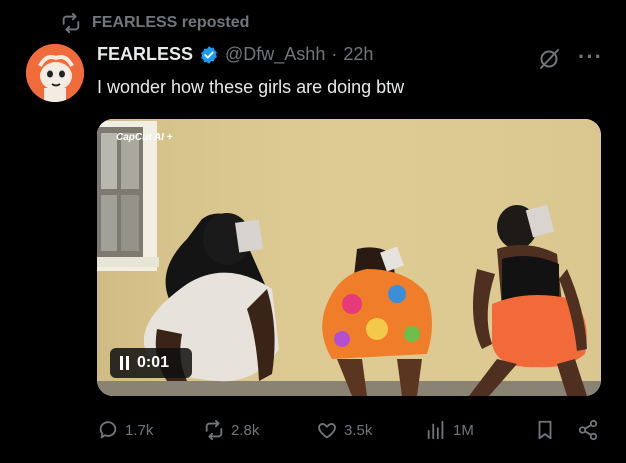  What do you see at coordinates (358, 430) in the screenshot?
I see `like-count: 3.5k` at bounding box center [358, 430].